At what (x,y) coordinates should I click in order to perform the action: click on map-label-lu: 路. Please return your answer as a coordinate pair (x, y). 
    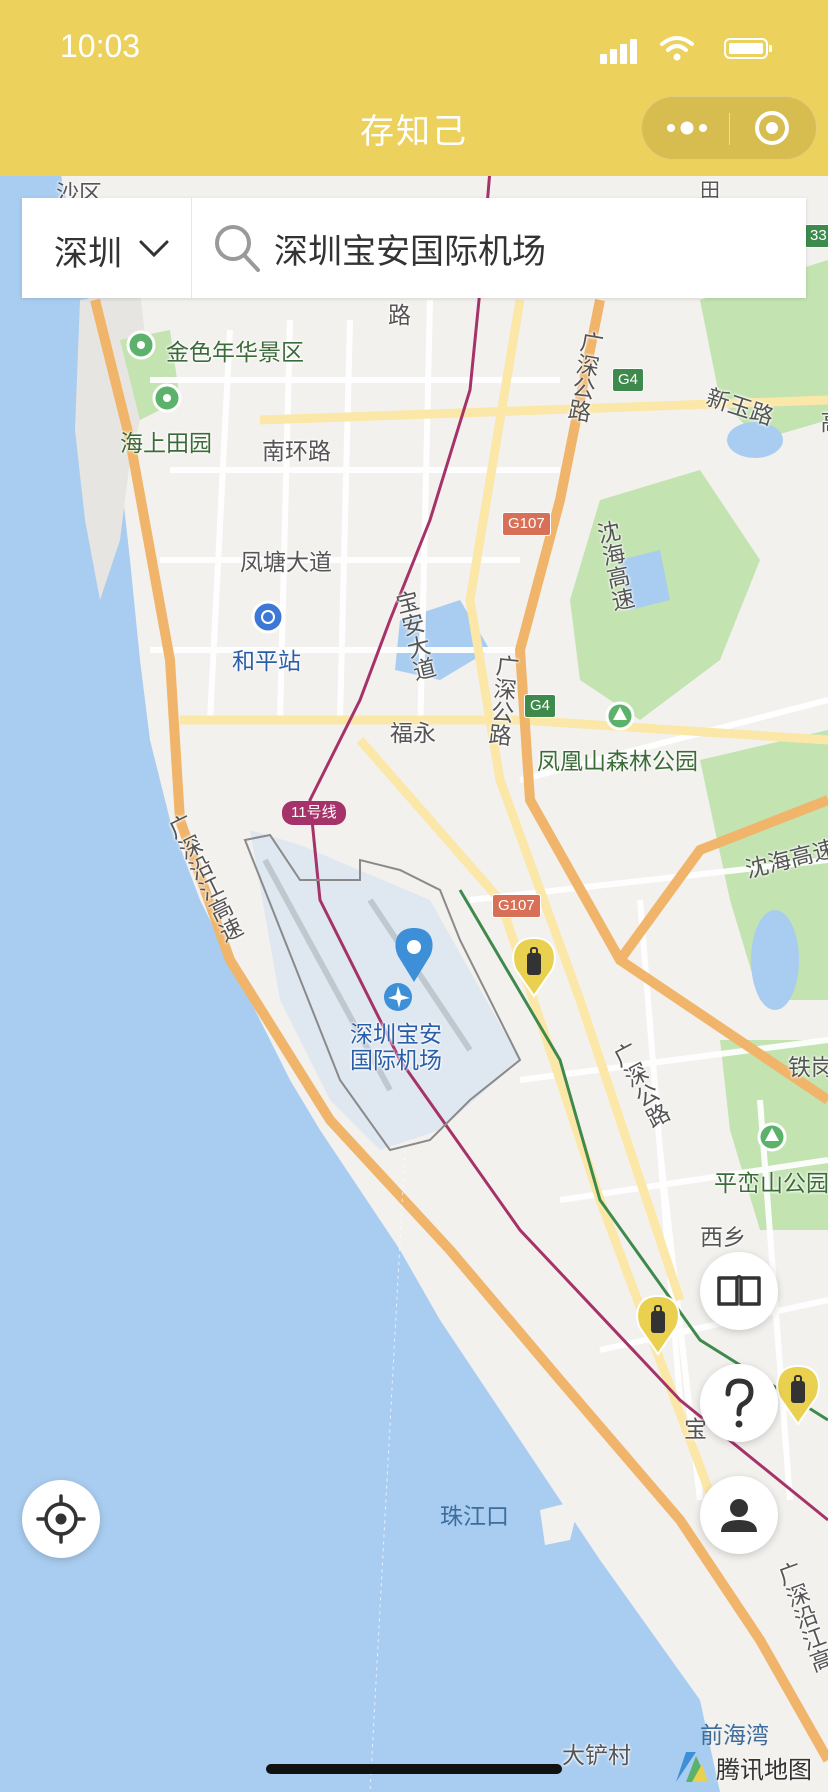
    Looking at the image, I should click on (399, 316).